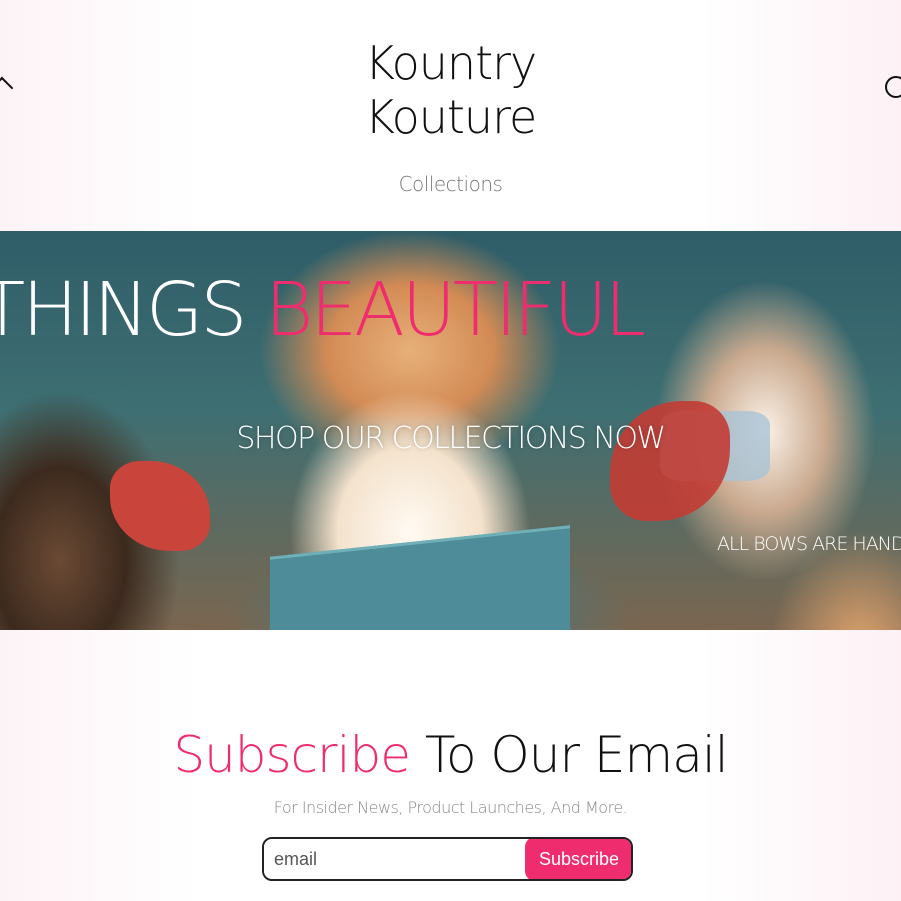  Describe the element at coordinates (809, 544) in the screenshot. I see `hero-note: ALL BOWS ARE HANDI` at that location.